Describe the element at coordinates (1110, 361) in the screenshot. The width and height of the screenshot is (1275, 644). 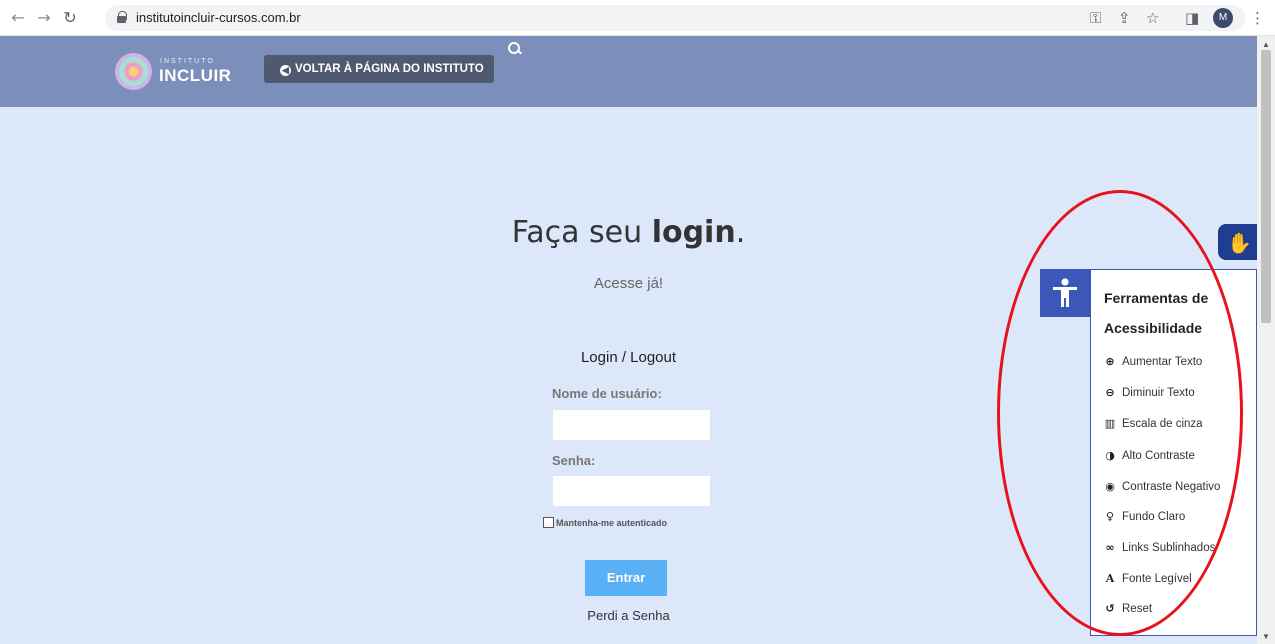
I see `zoom-in-icon: ⊕` at that location.